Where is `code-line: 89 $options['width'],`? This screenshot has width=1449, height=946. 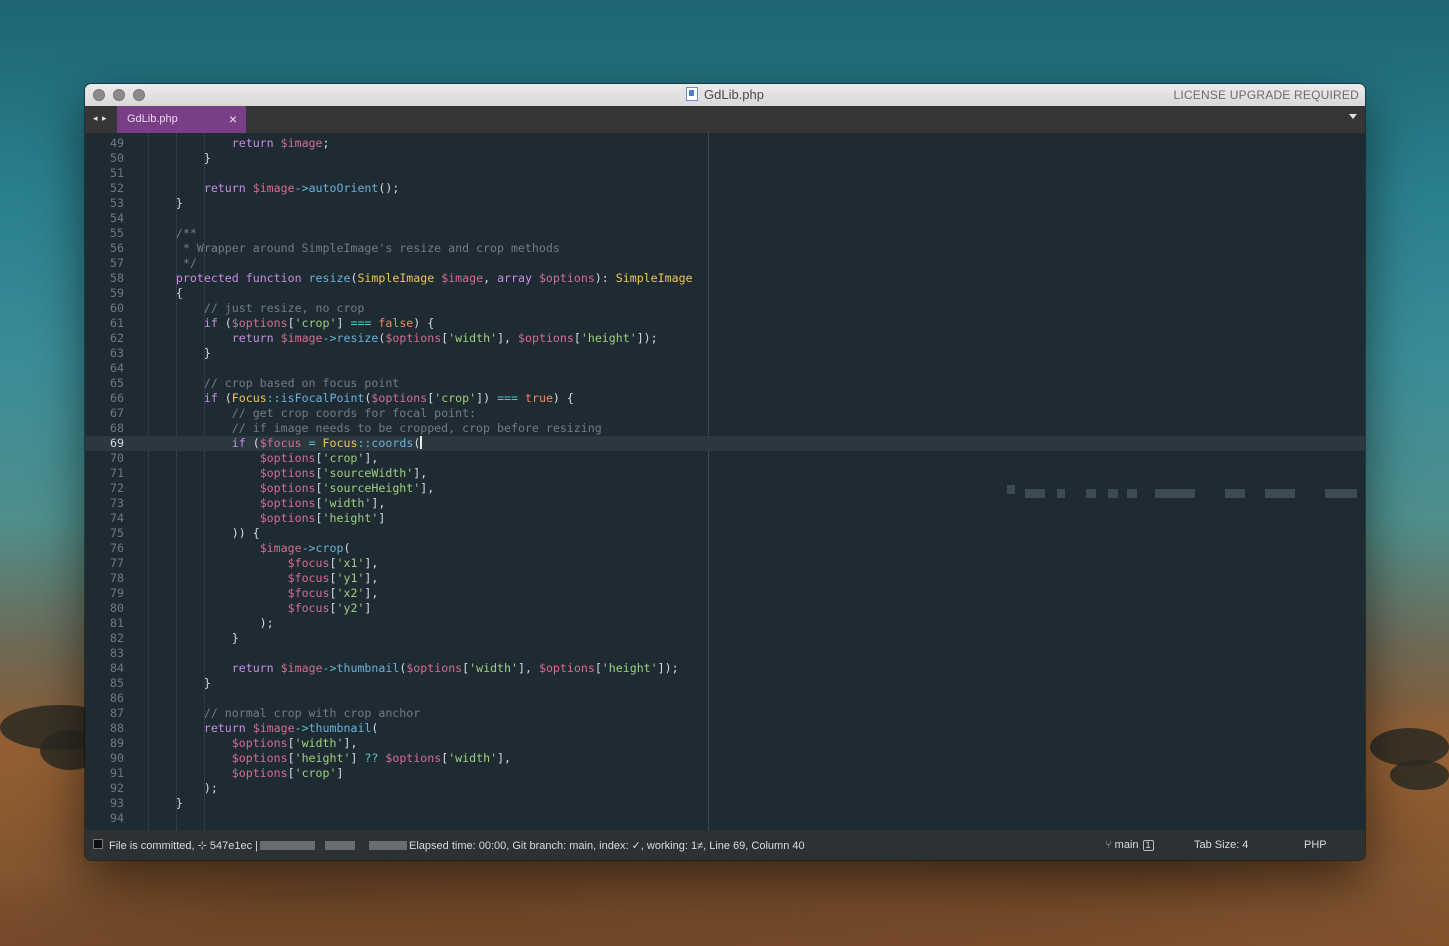 code-line: 89 $options['width'], is located at coordinates (725, 743).